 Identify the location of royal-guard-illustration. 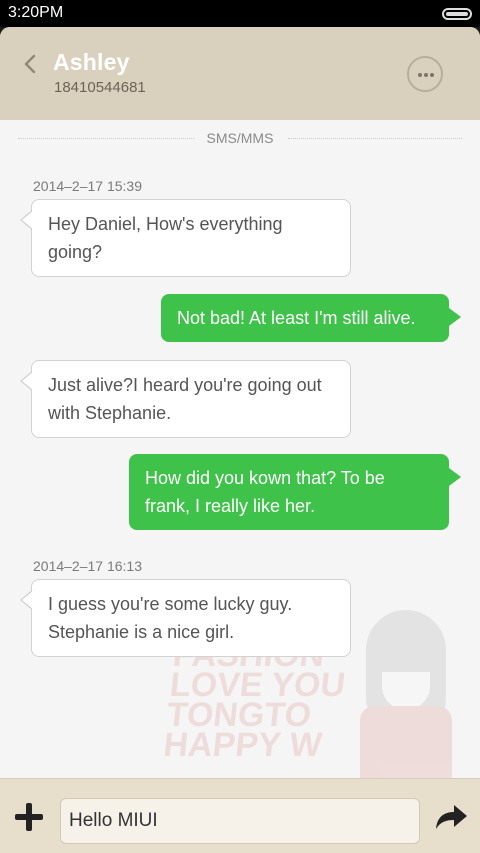
(406, 694).